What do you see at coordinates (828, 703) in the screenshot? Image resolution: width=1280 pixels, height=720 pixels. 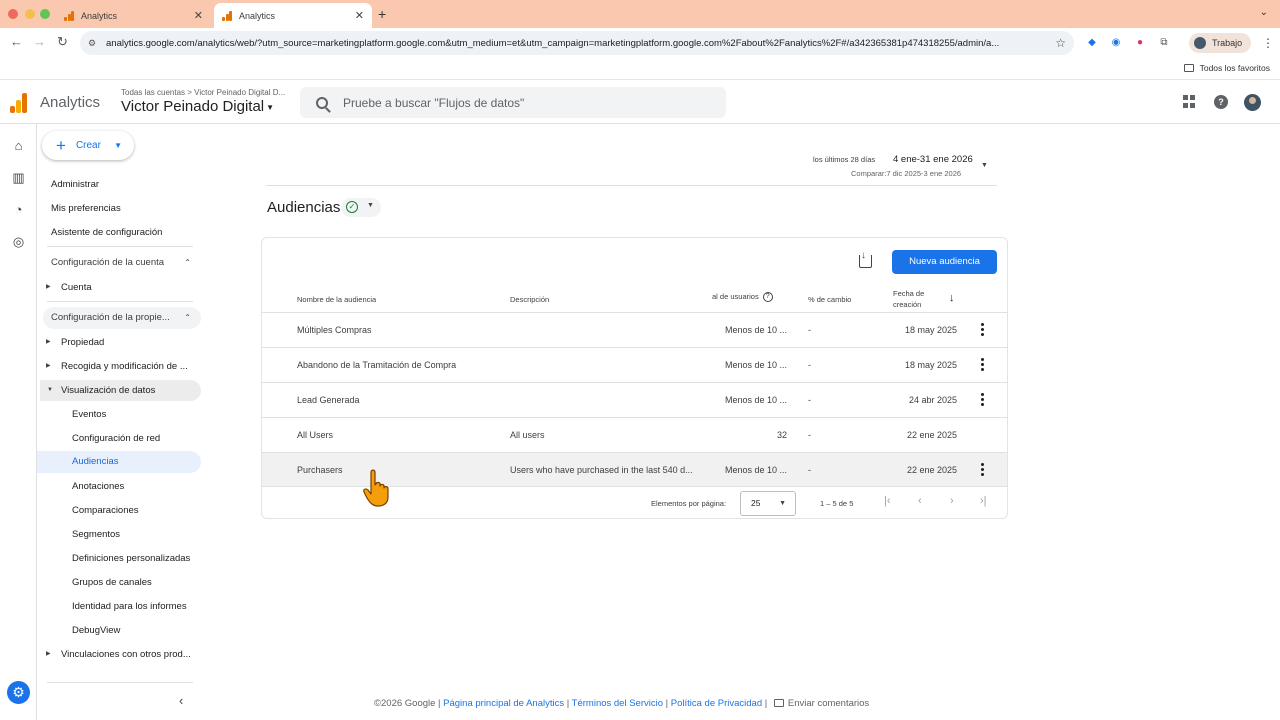 I see `send-feedback-link: Enviar comentarios` at bounding box center [828, 703].